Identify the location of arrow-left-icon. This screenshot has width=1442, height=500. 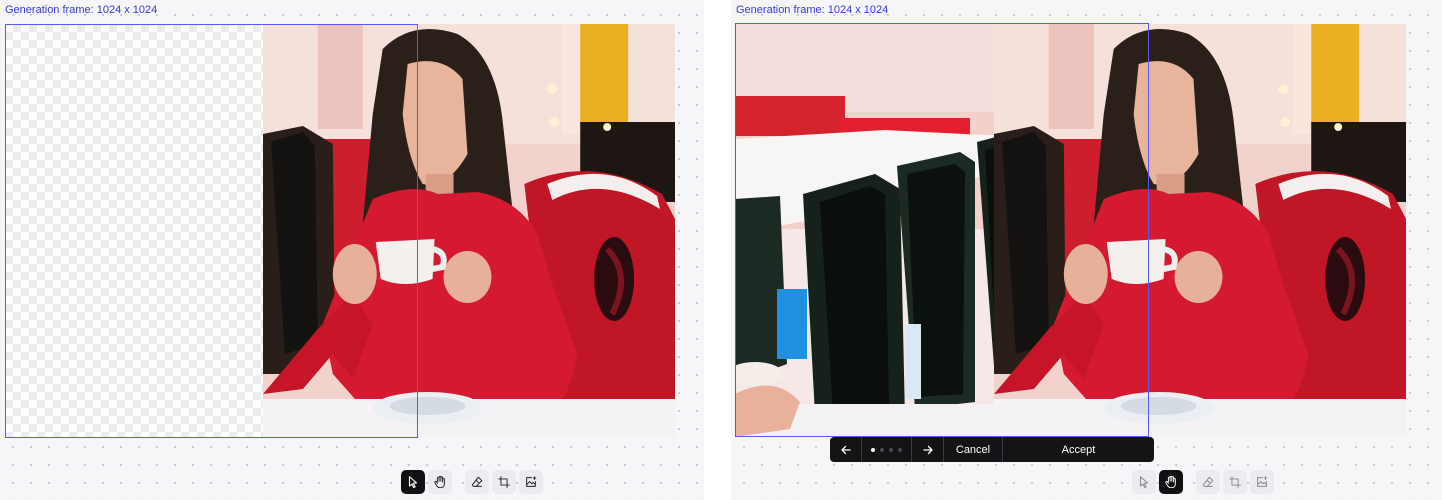
(845, 449).